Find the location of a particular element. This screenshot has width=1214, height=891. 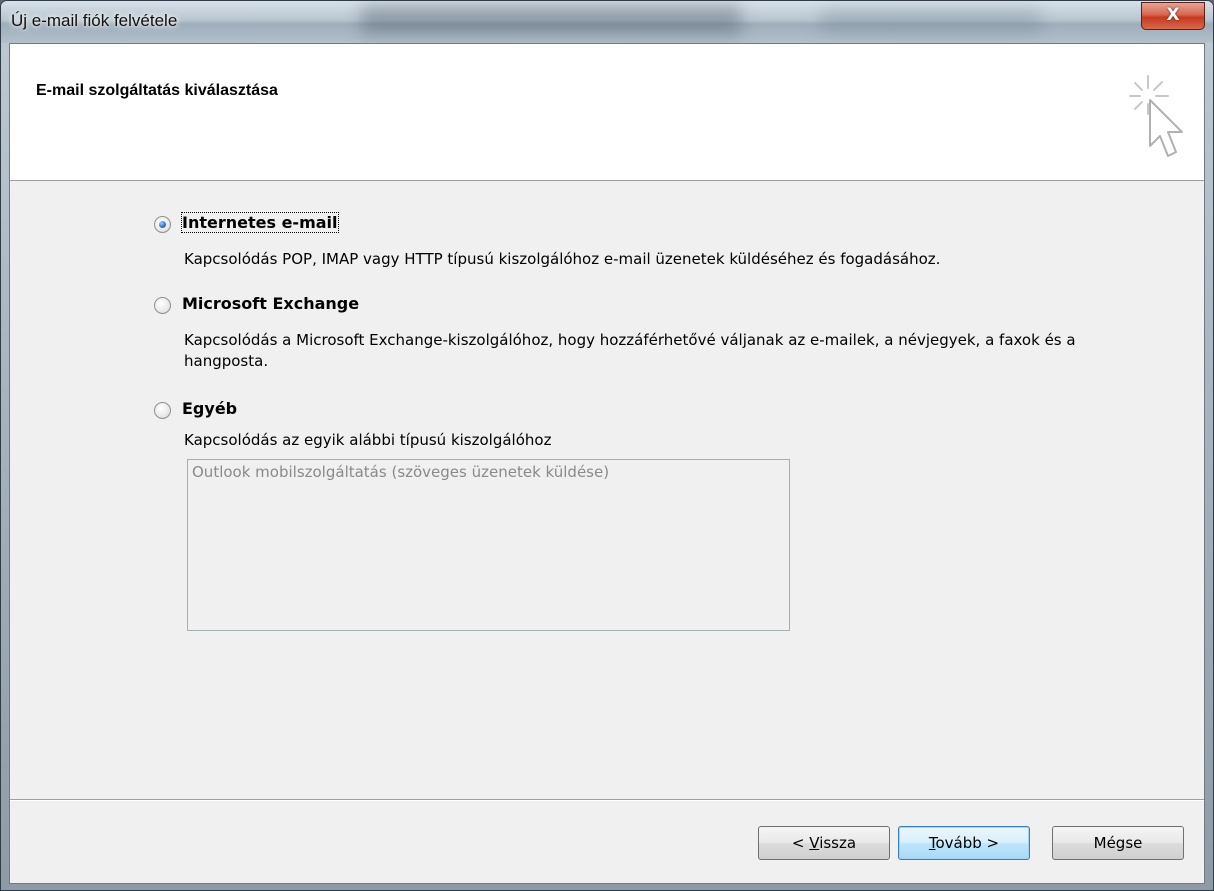

back-button-label: issza is located at coordinates (838, 843).